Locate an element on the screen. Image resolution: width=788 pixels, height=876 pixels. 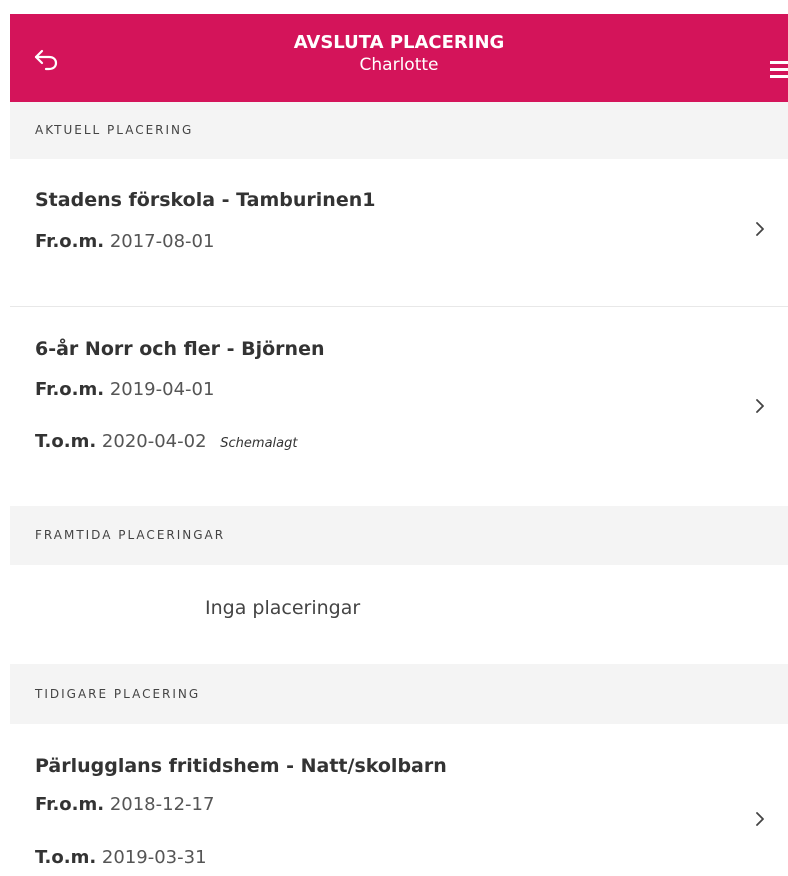
placement-from: Fr.o.m. 2017-08-01 is located at coordinates (124, 241).